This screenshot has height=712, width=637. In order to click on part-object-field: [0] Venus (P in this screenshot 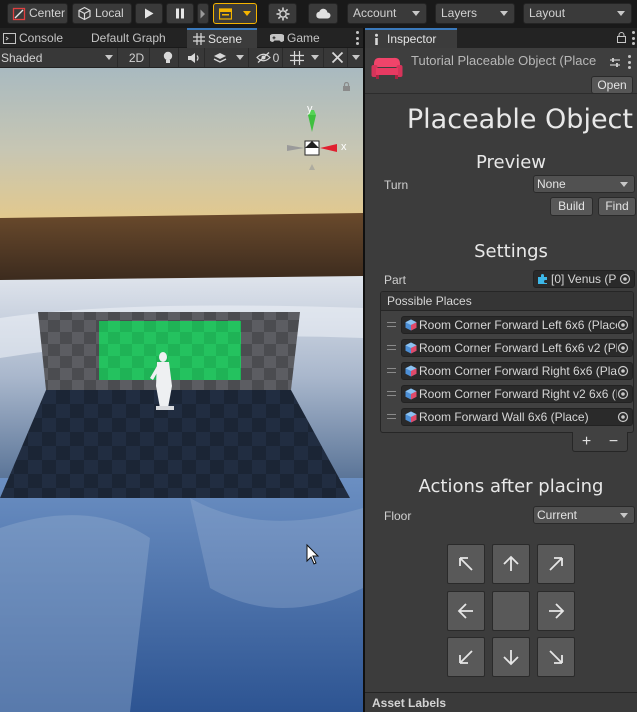, I will do `click(584, 279)`.